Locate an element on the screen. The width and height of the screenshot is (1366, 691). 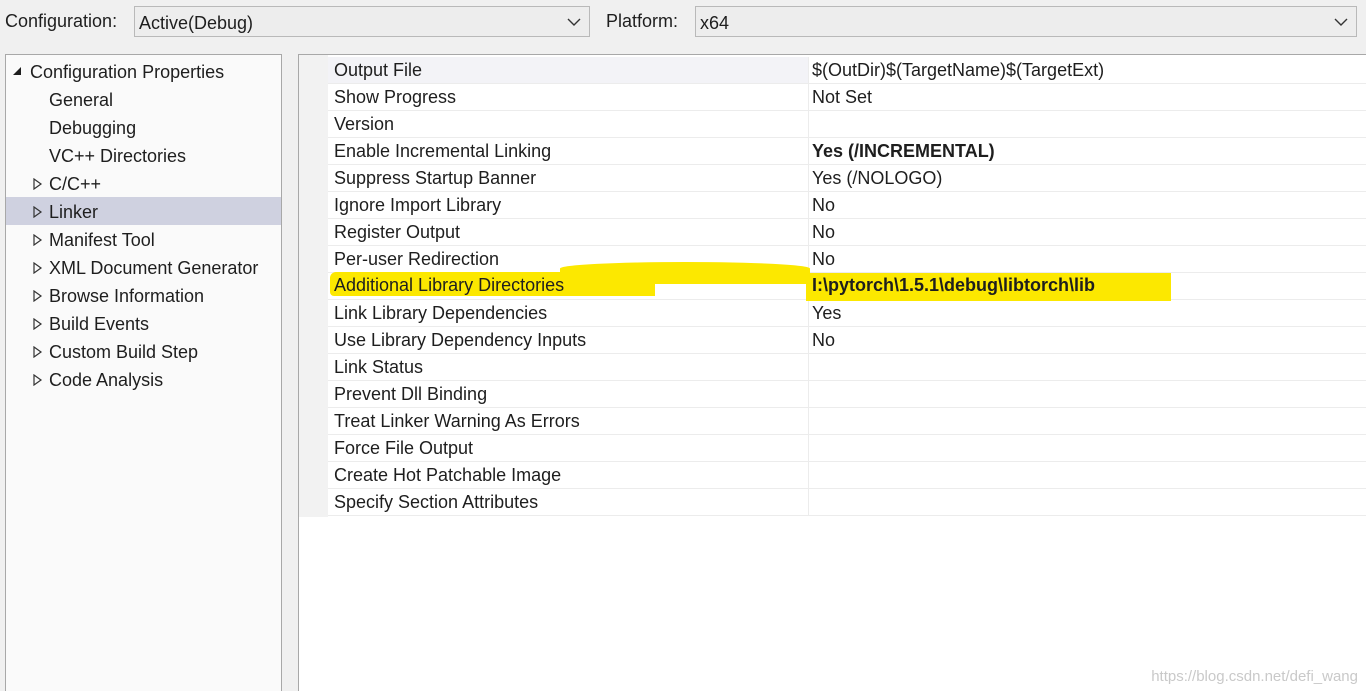
tree-item-label: Build Events is located at coordinates (99, 324).